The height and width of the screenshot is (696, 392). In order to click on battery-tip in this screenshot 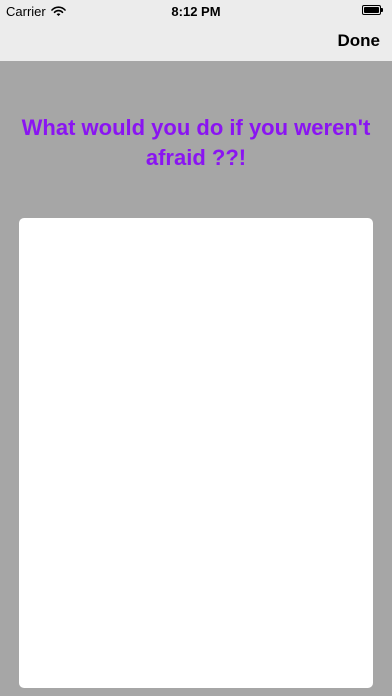, I will do `click(382, 10)`.